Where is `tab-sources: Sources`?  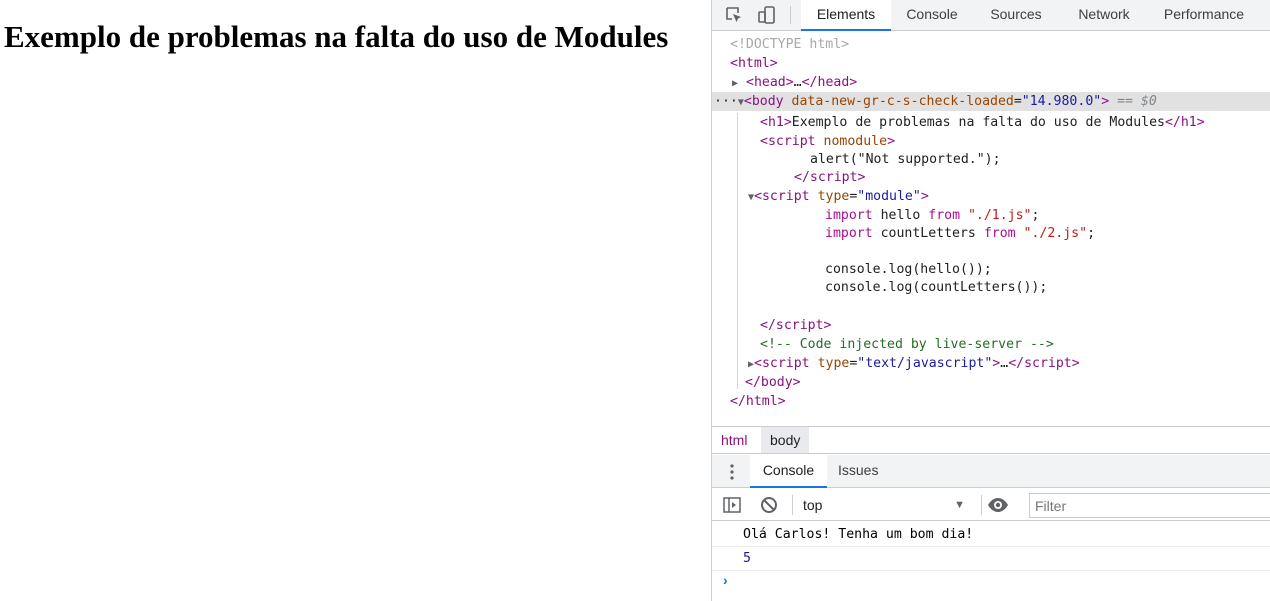 tab-sources: Sources is located at coordinates (1016, 15).